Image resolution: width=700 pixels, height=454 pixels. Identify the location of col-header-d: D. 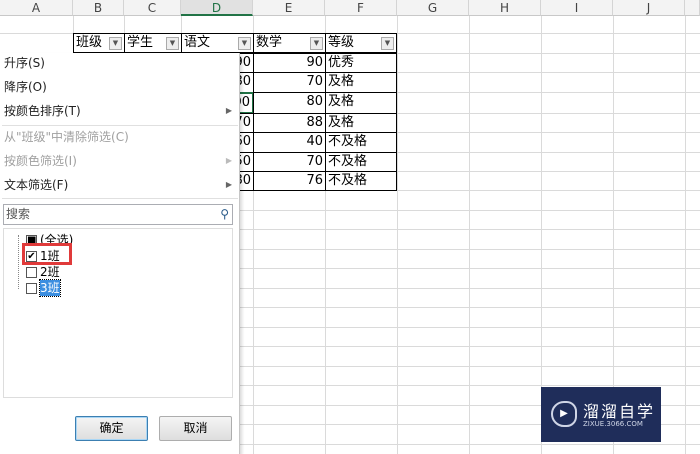
(217, 8).